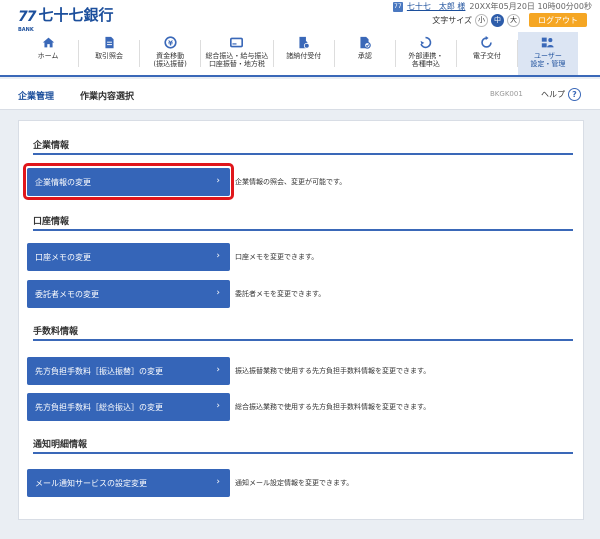  I want to click on font-size-large-button: 大, so click(513, 20).